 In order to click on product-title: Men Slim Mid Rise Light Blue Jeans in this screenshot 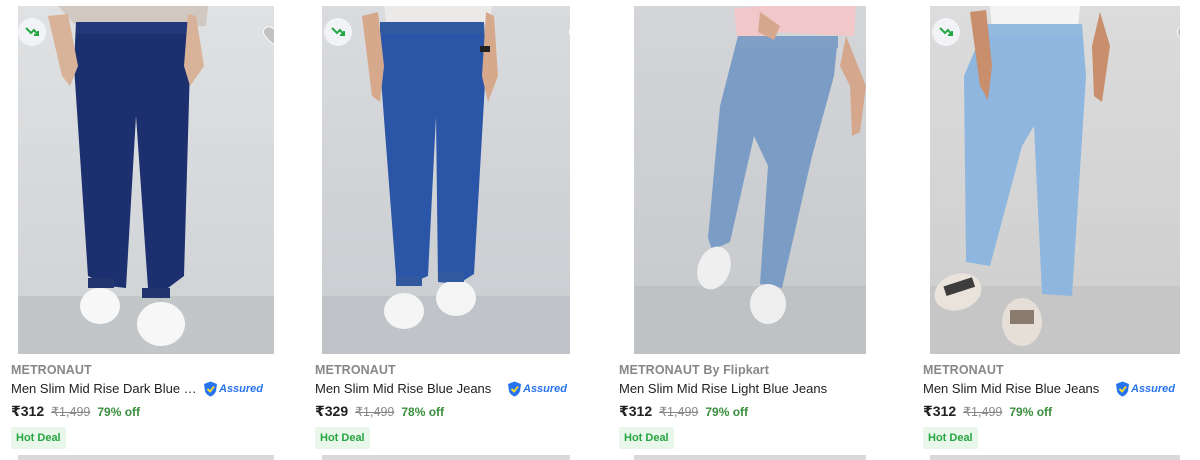, I will do `click(734, 388)`.